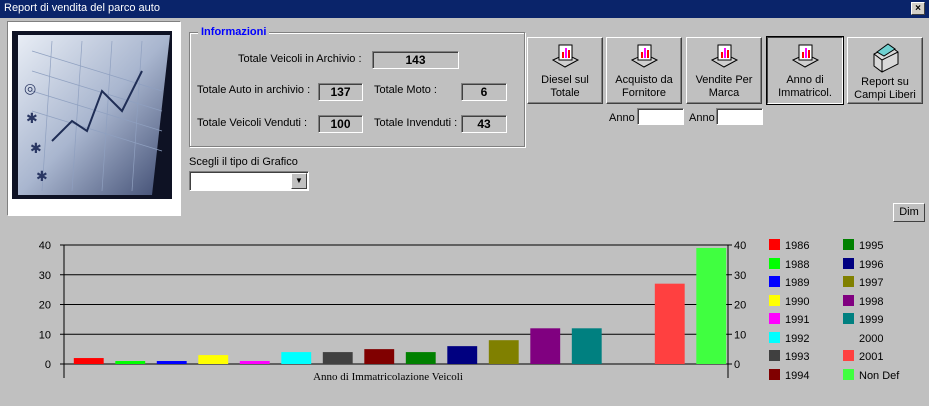  I want to click on anno-acquisto-input, so click(660, 116).